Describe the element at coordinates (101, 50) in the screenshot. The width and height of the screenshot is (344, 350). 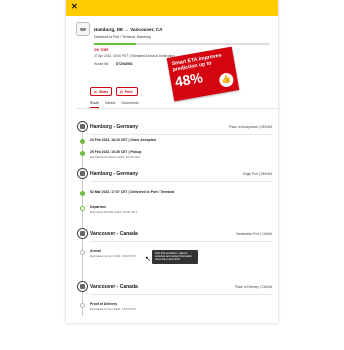
I see `status-badge: ON TIME` at that location.